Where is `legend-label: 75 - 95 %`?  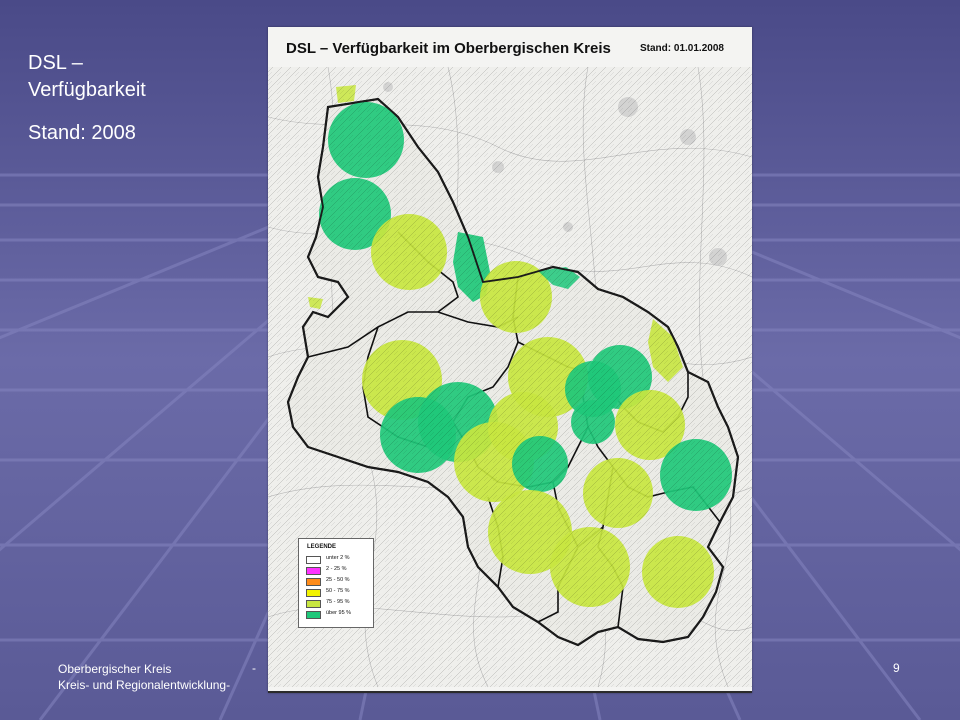 legend-label: 75 - 95 % is located at coordinates (338, 602).